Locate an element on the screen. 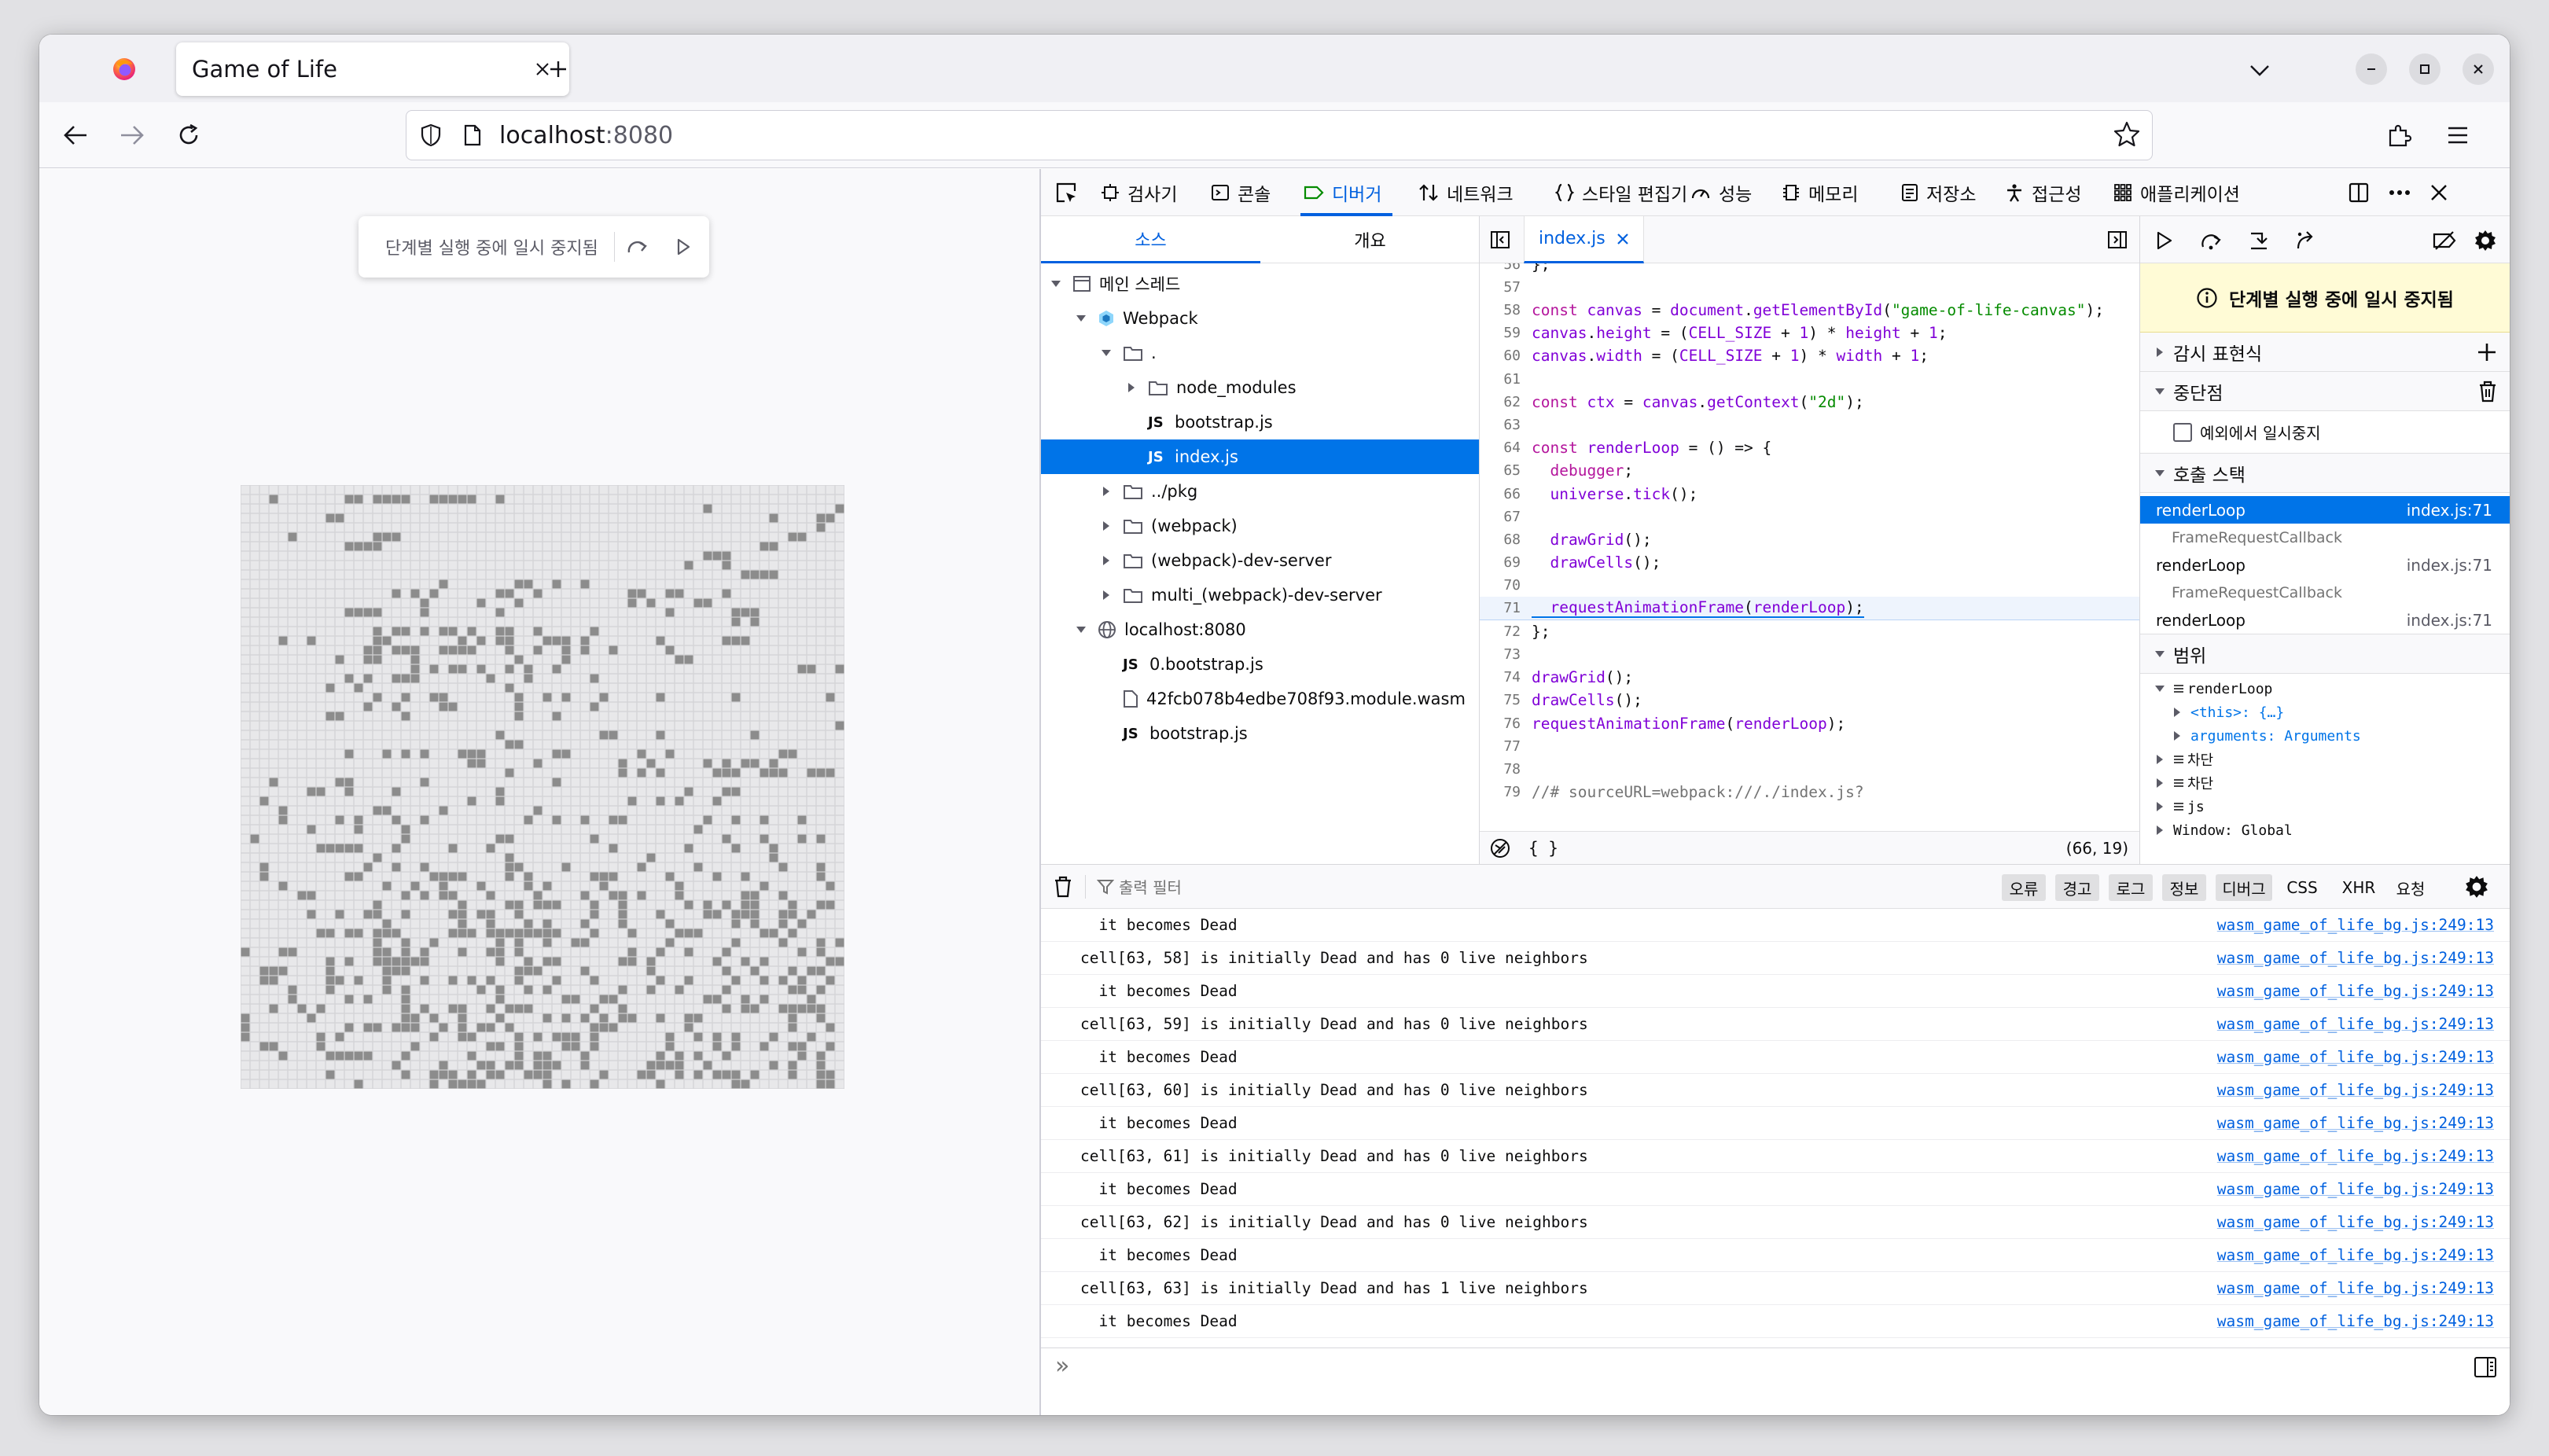  resume-icon is located at coordinates (2164, 240).